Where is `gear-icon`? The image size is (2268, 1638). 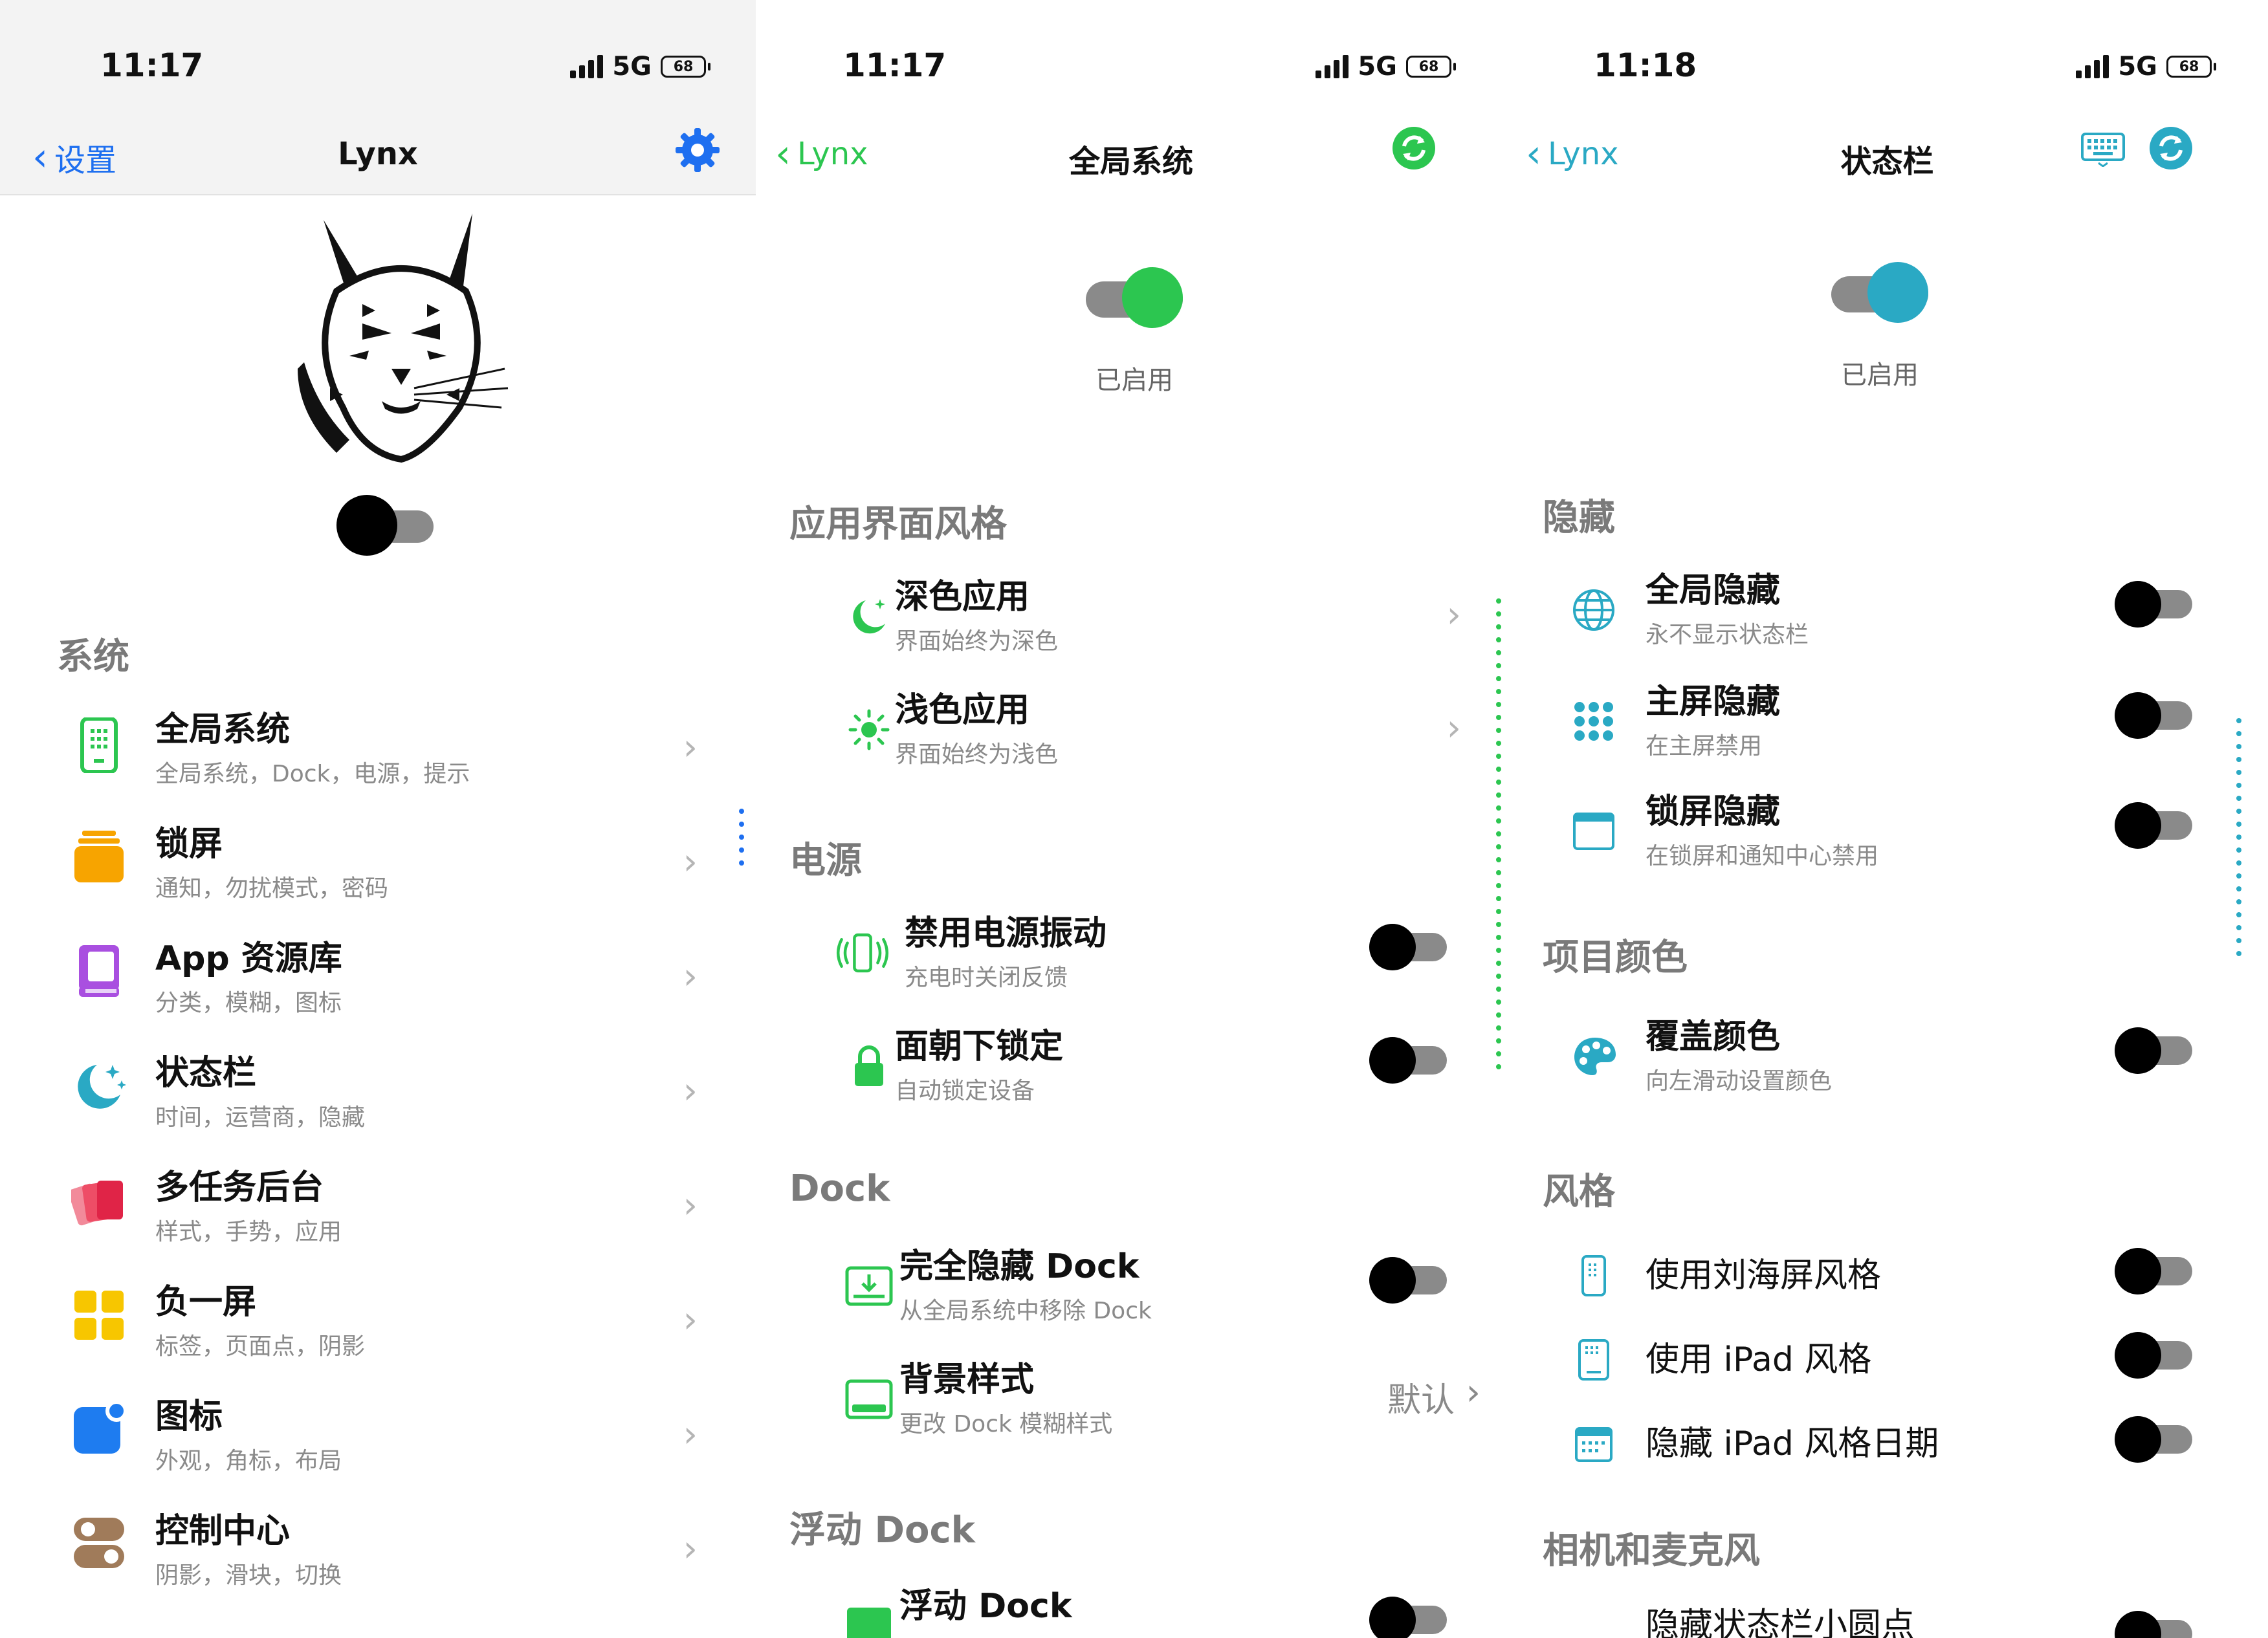
gear-icon is located at coordinates (697, 151).